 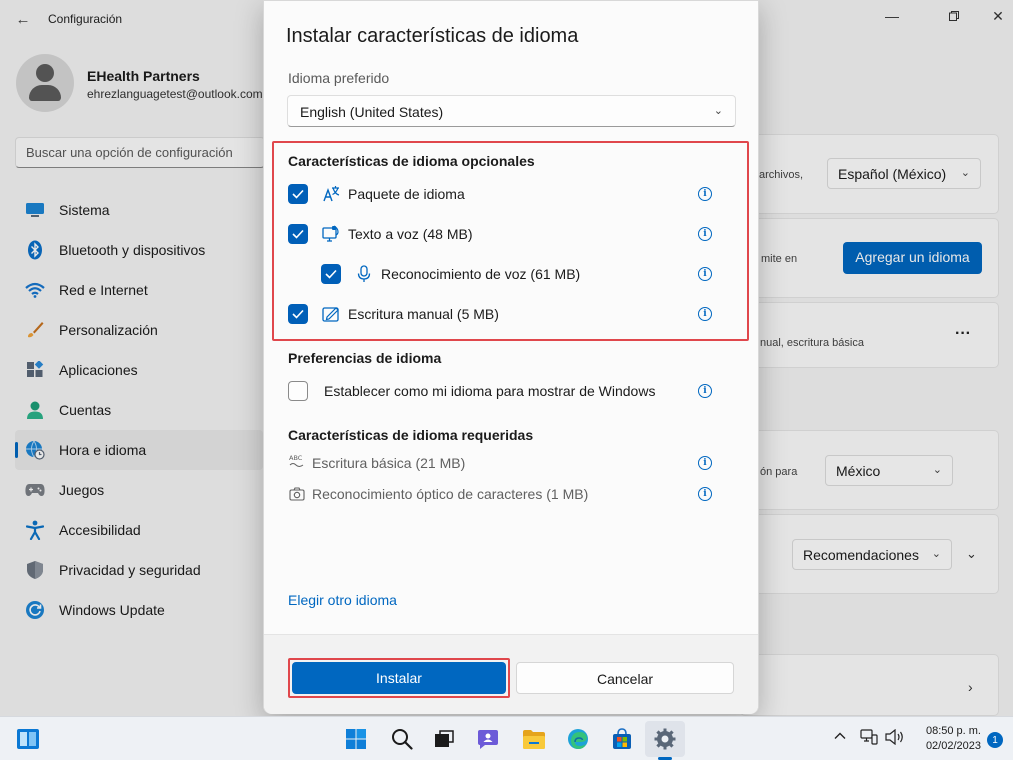 I want to click on required-features-heading: Características de idioma requeridas, so click(x=411, y=435).